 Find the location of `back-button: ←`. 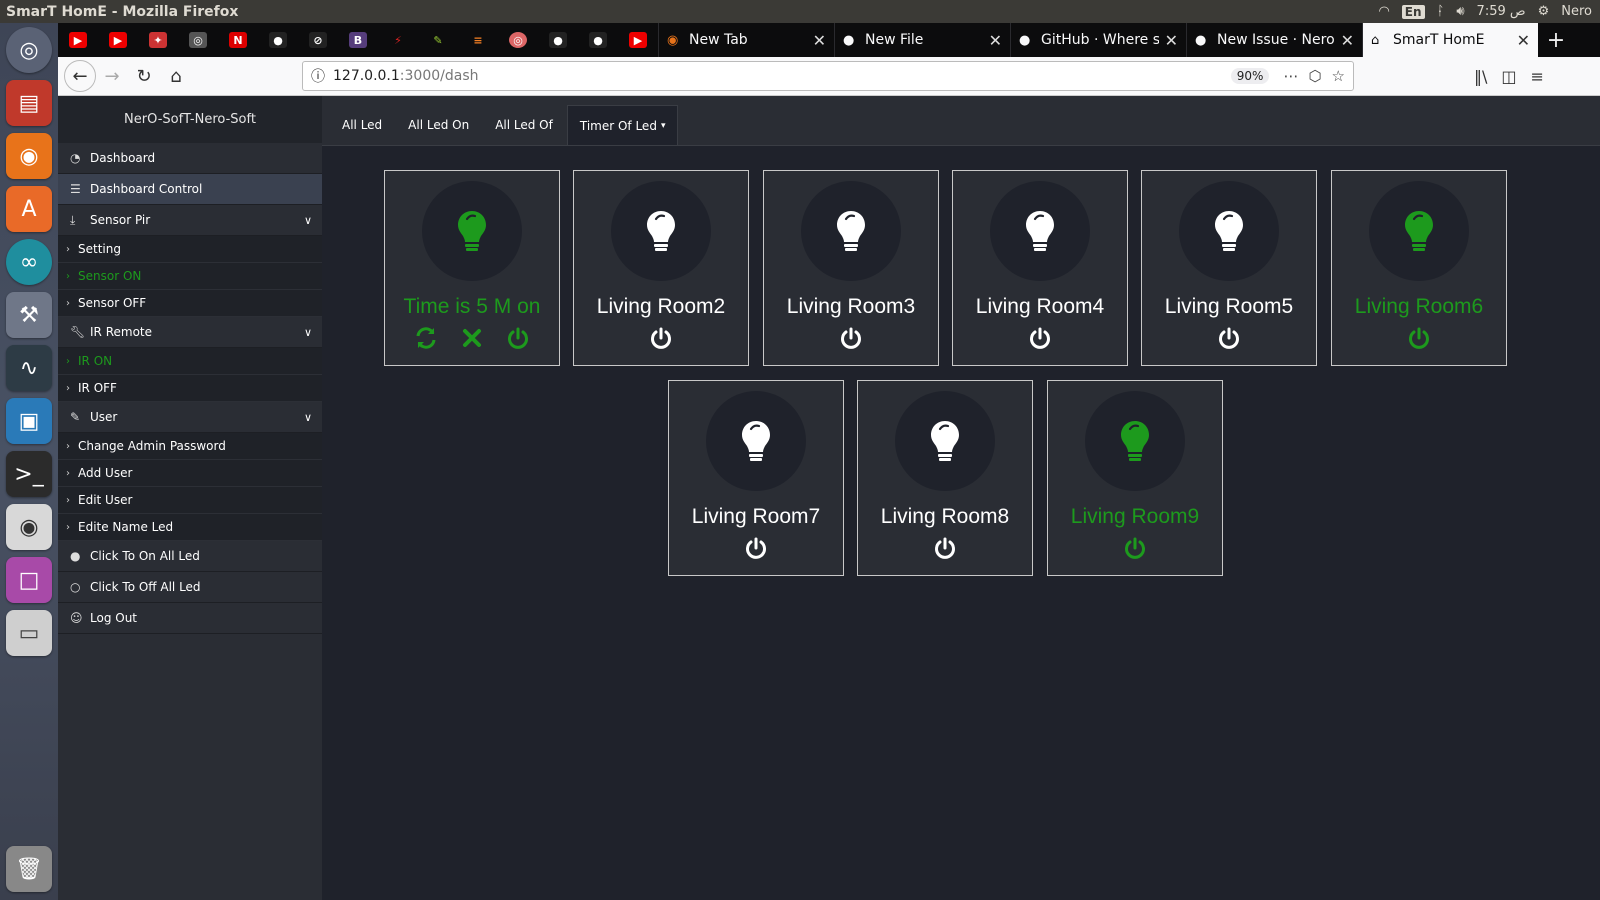

back-button: ← is located at coordinates (80, 76).